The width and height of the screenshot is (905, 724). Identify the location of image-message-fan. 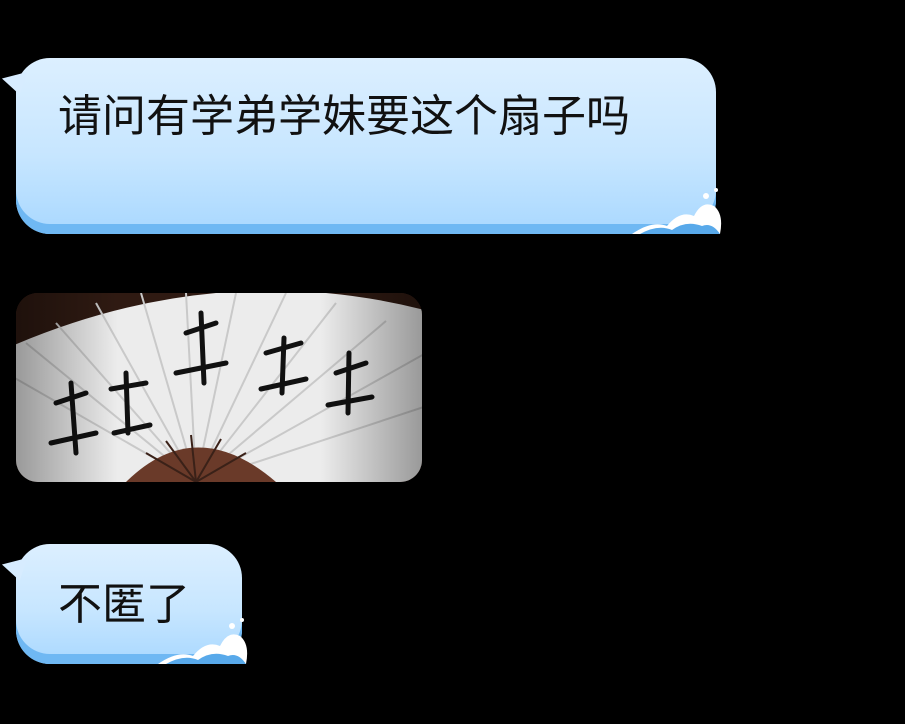
(219, 387).